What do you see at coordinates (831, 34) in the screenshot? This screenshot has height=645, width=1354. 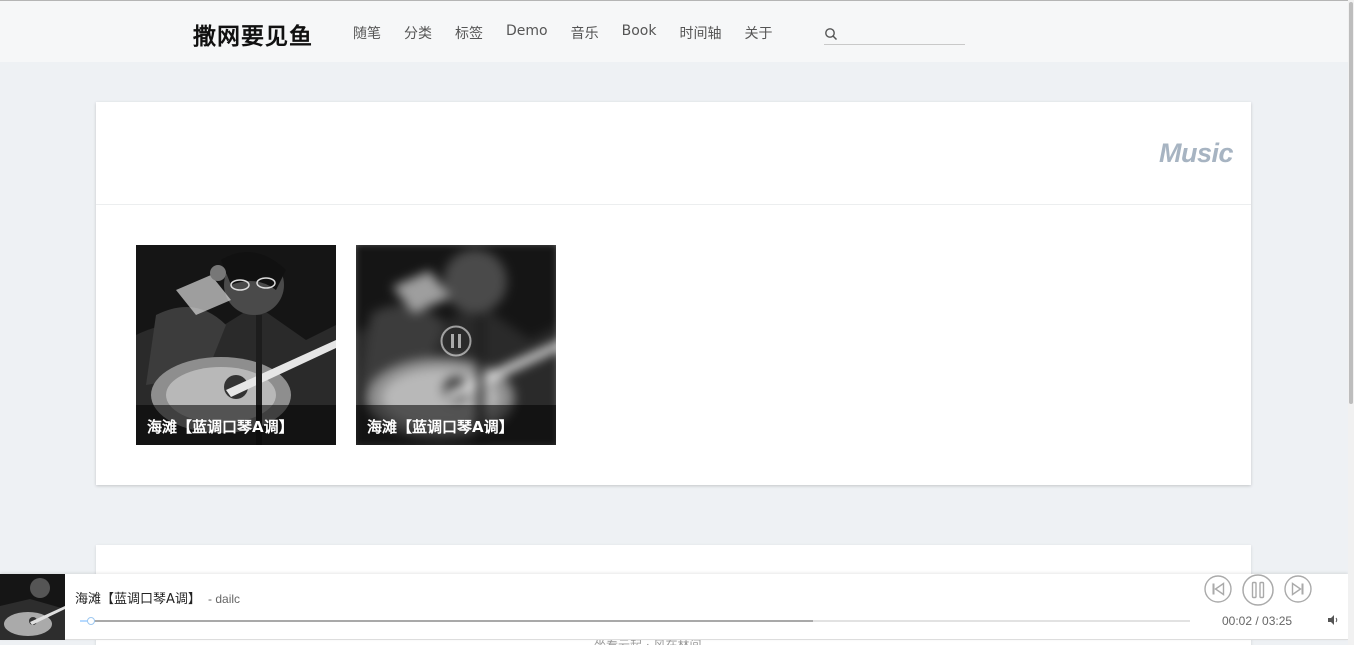 I see `search-icon` at bounding box center [831, 34].